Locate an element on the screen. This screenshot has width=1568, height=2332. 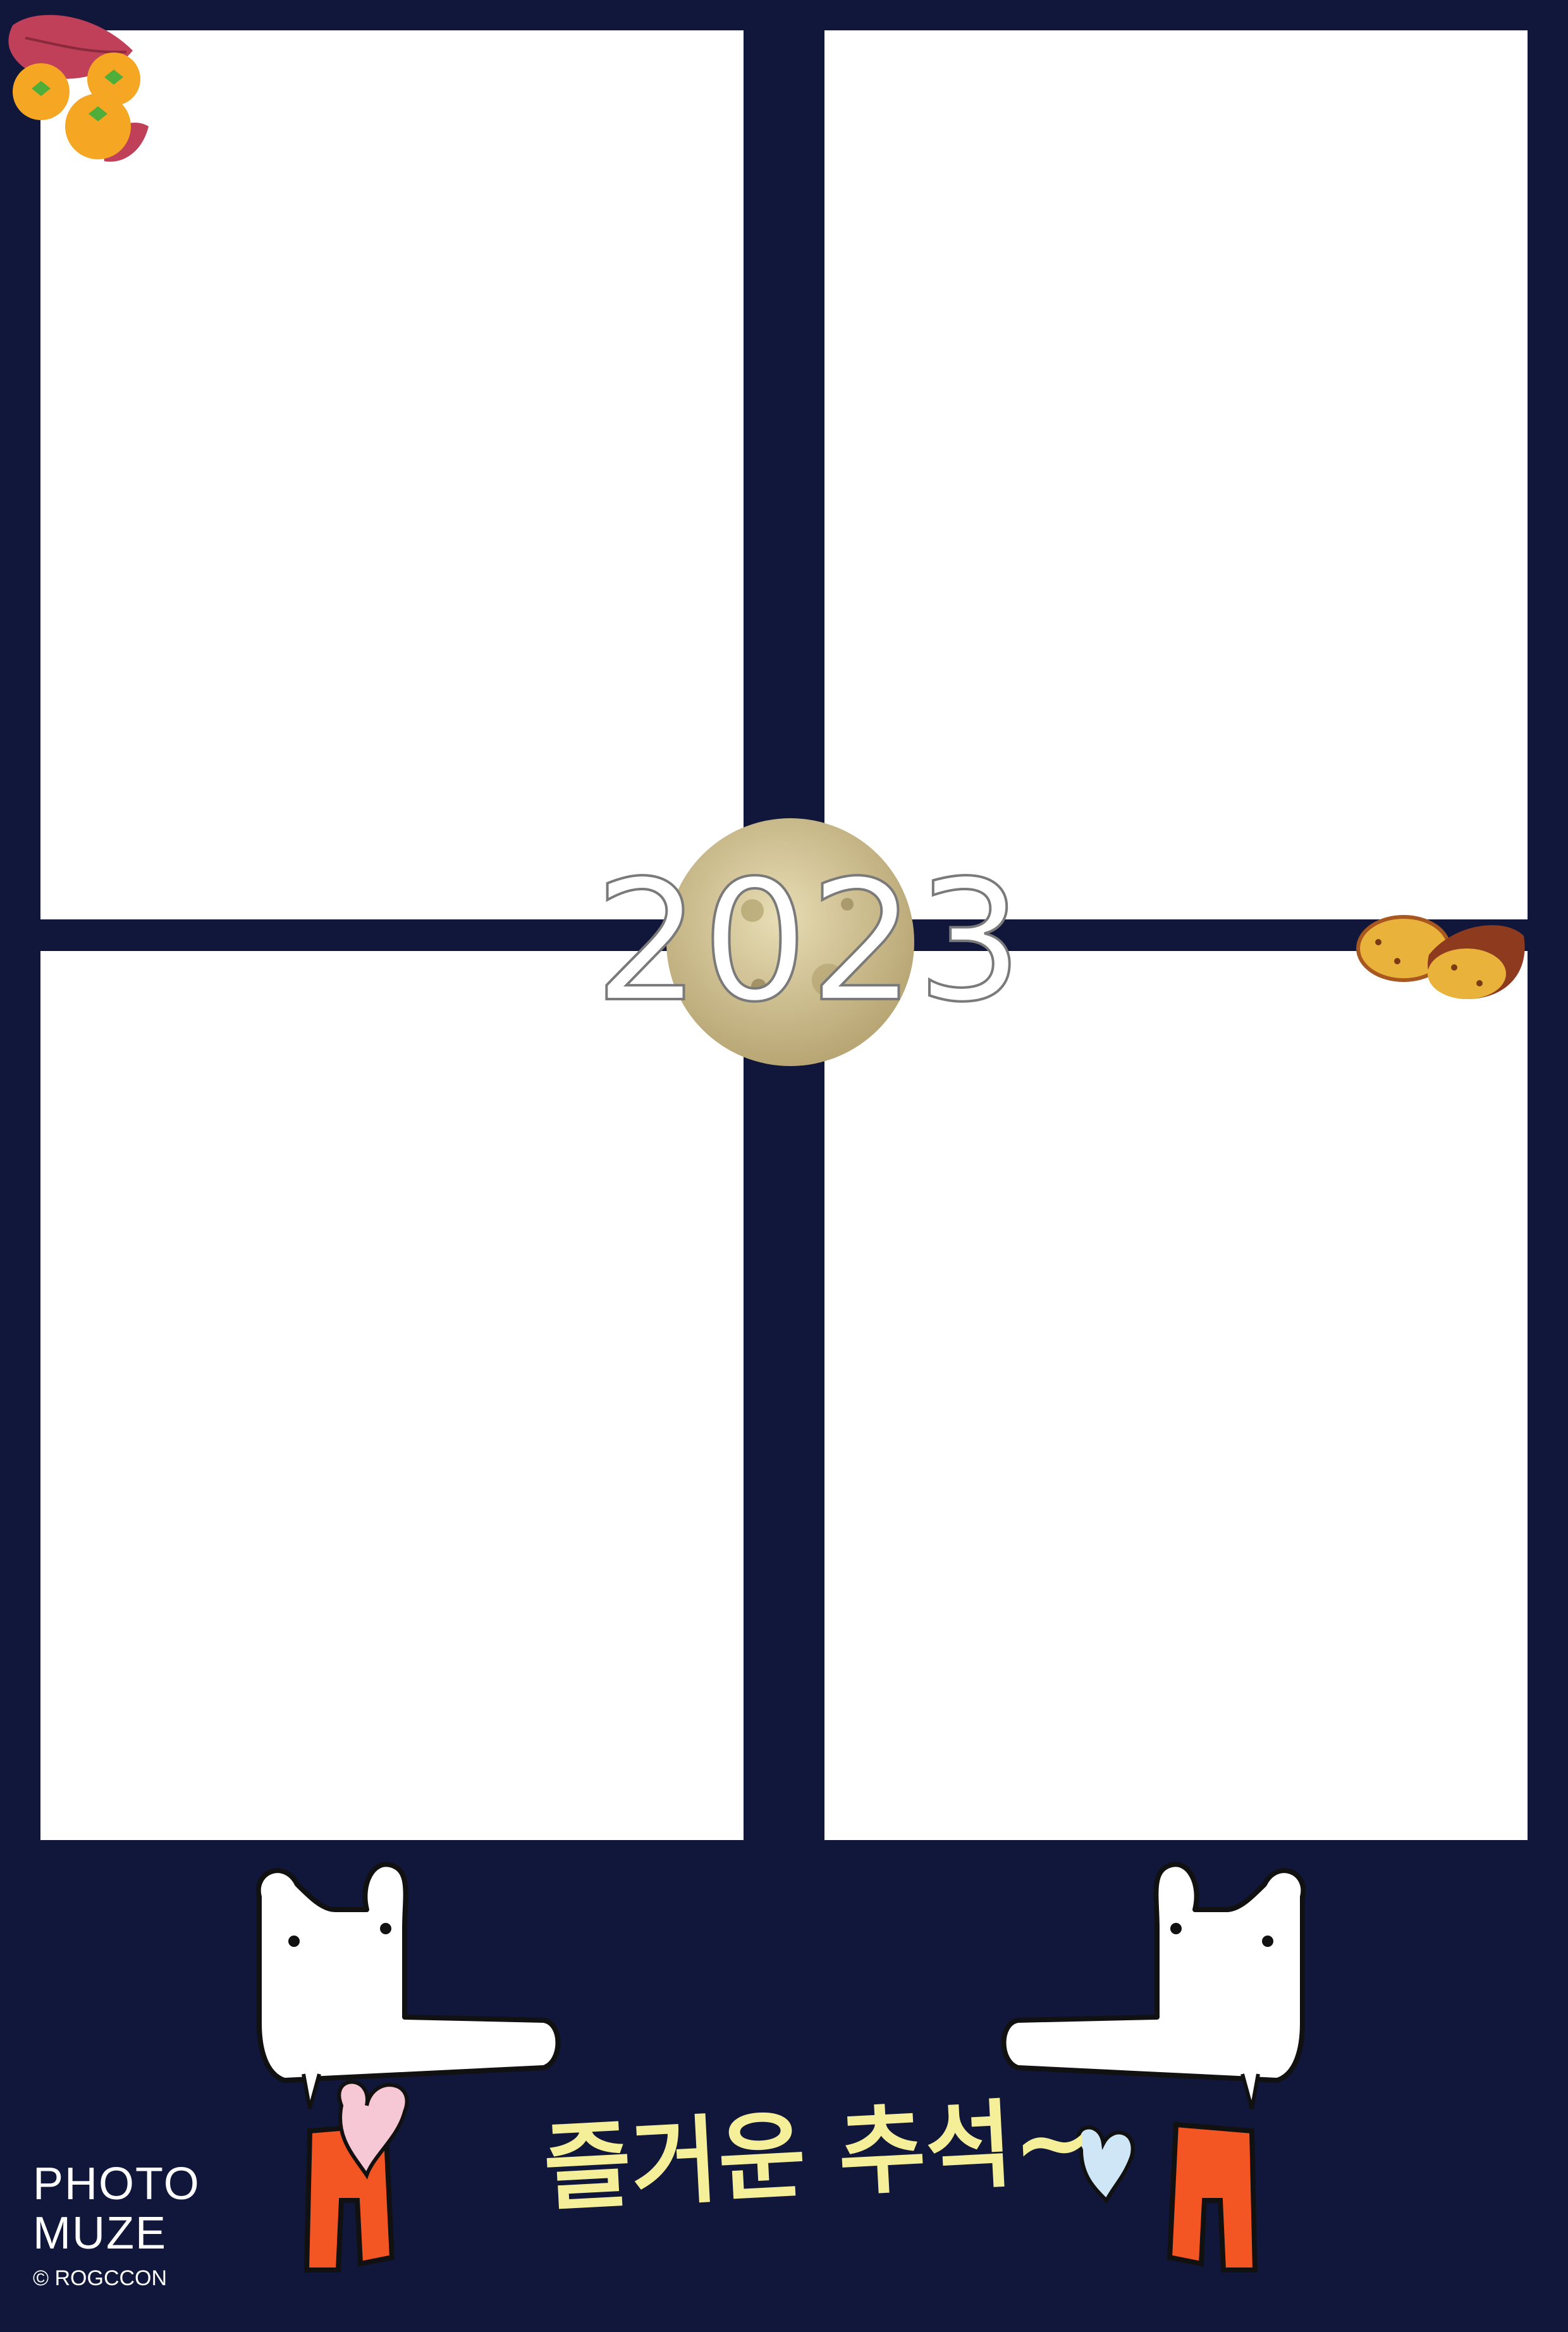
greeting-text: 즐거운 추석~ is located at coordinates (818, 2155).